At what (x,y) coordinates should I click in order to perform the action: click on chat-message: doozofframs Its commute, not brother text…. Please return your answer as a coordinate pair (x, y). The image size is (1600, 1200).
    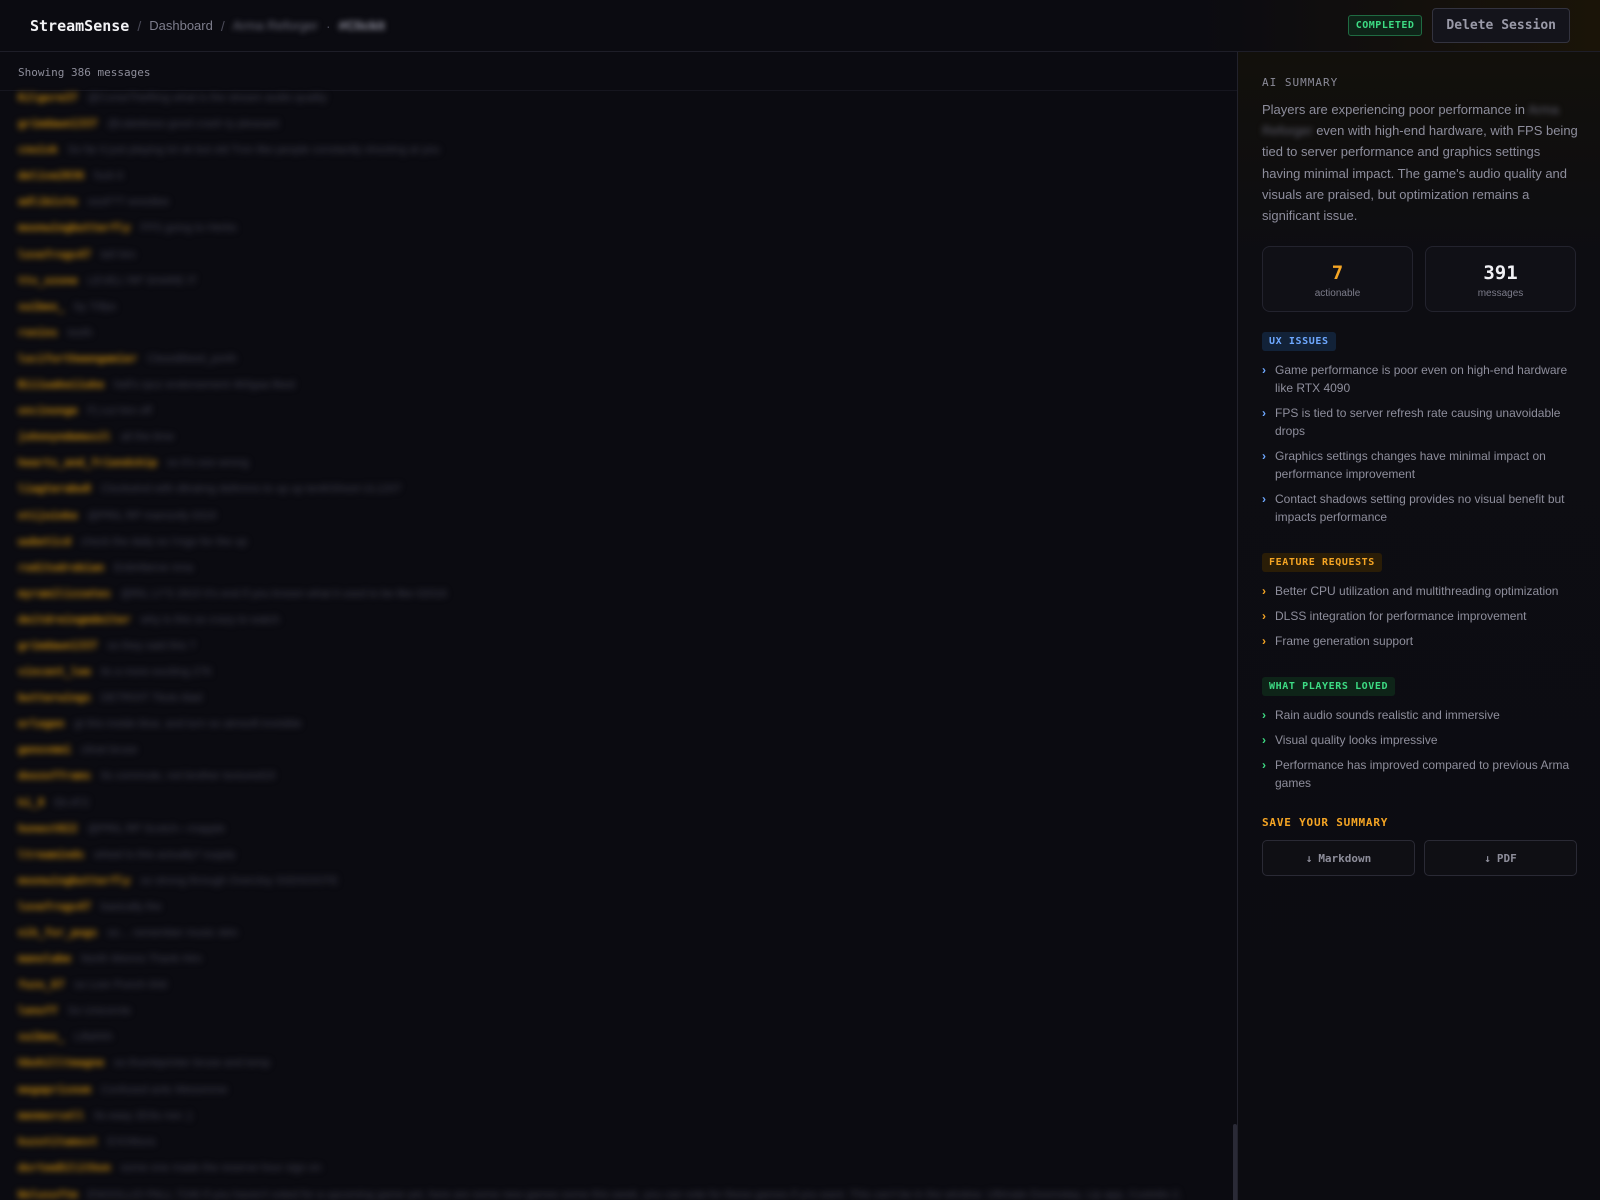
    Looking at the image, I should click on (613, 776).